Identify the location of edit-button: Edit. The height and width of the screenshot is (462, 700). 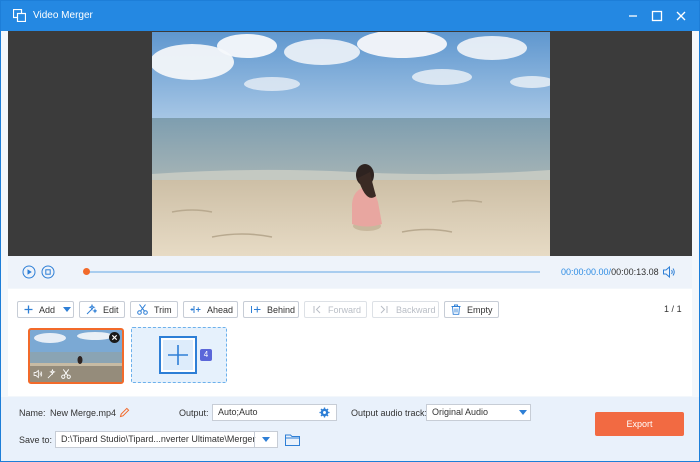
(102, 309).